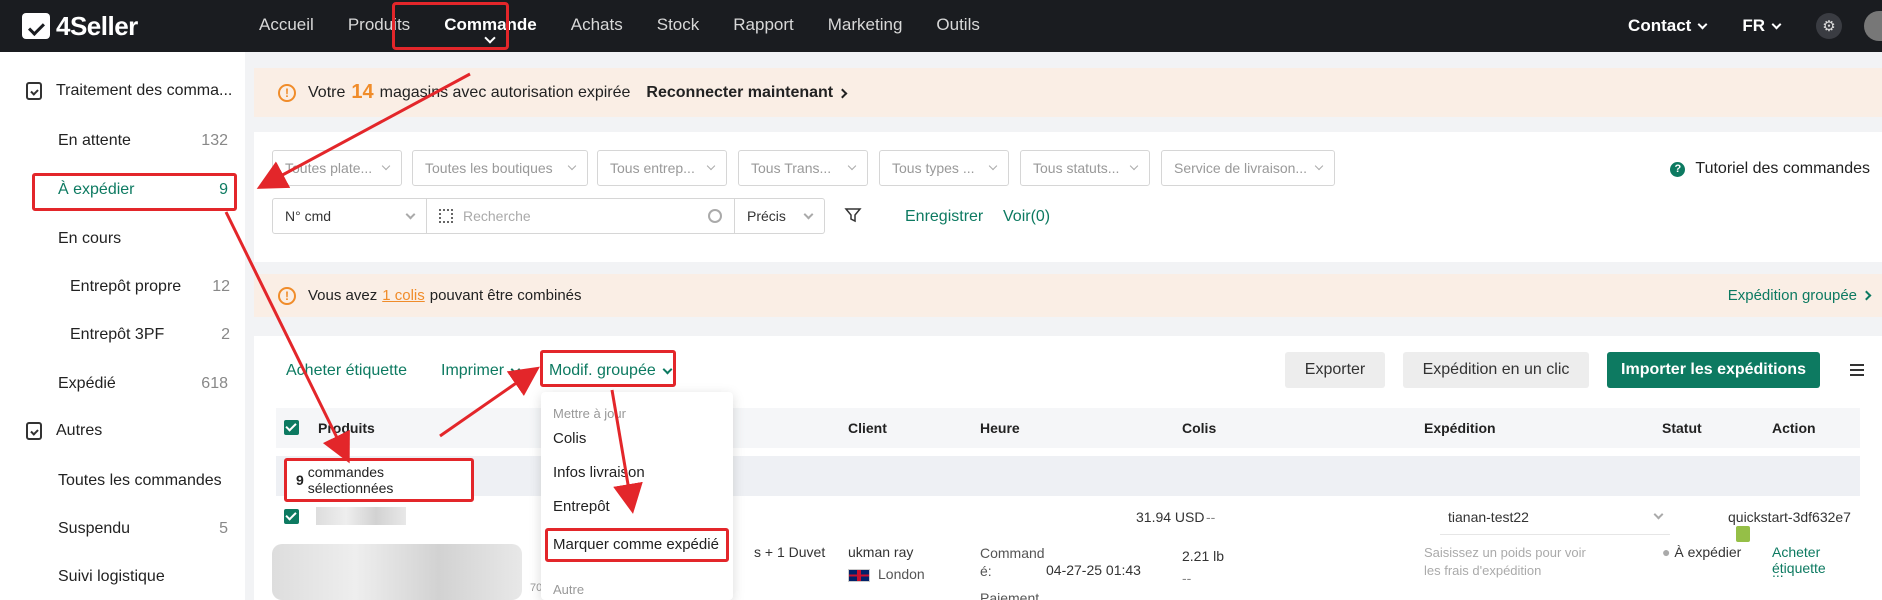 This screenshot has height=600, width=1882. Describe the element at coordinates (1708, 552) in the screenshot. I see `status-label: À expédier` at that location.